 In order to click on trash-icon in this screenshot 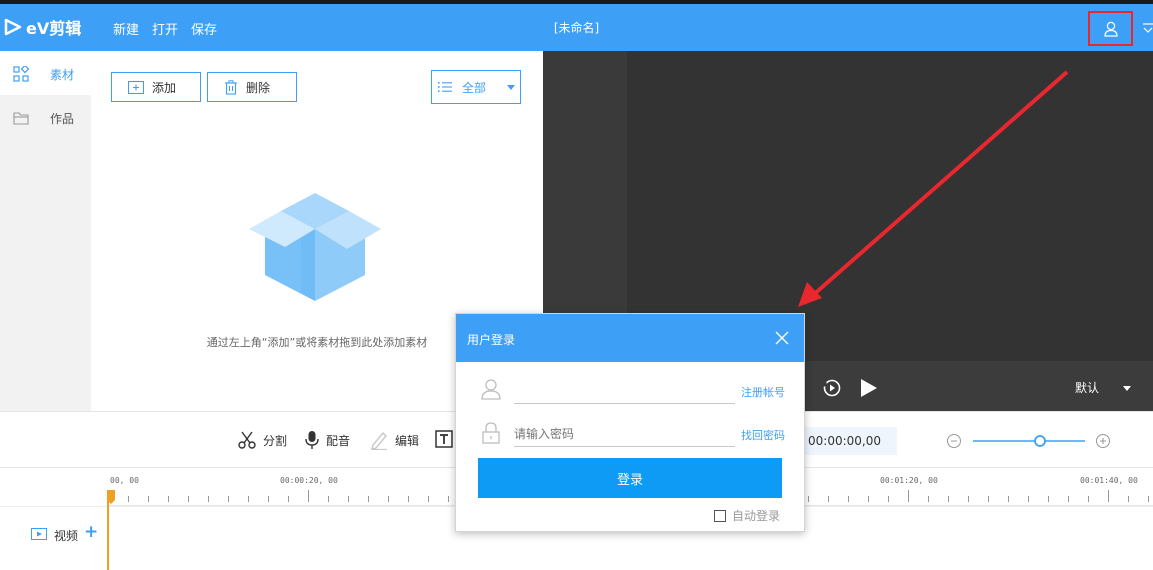, I will do `click(231, 87)`.